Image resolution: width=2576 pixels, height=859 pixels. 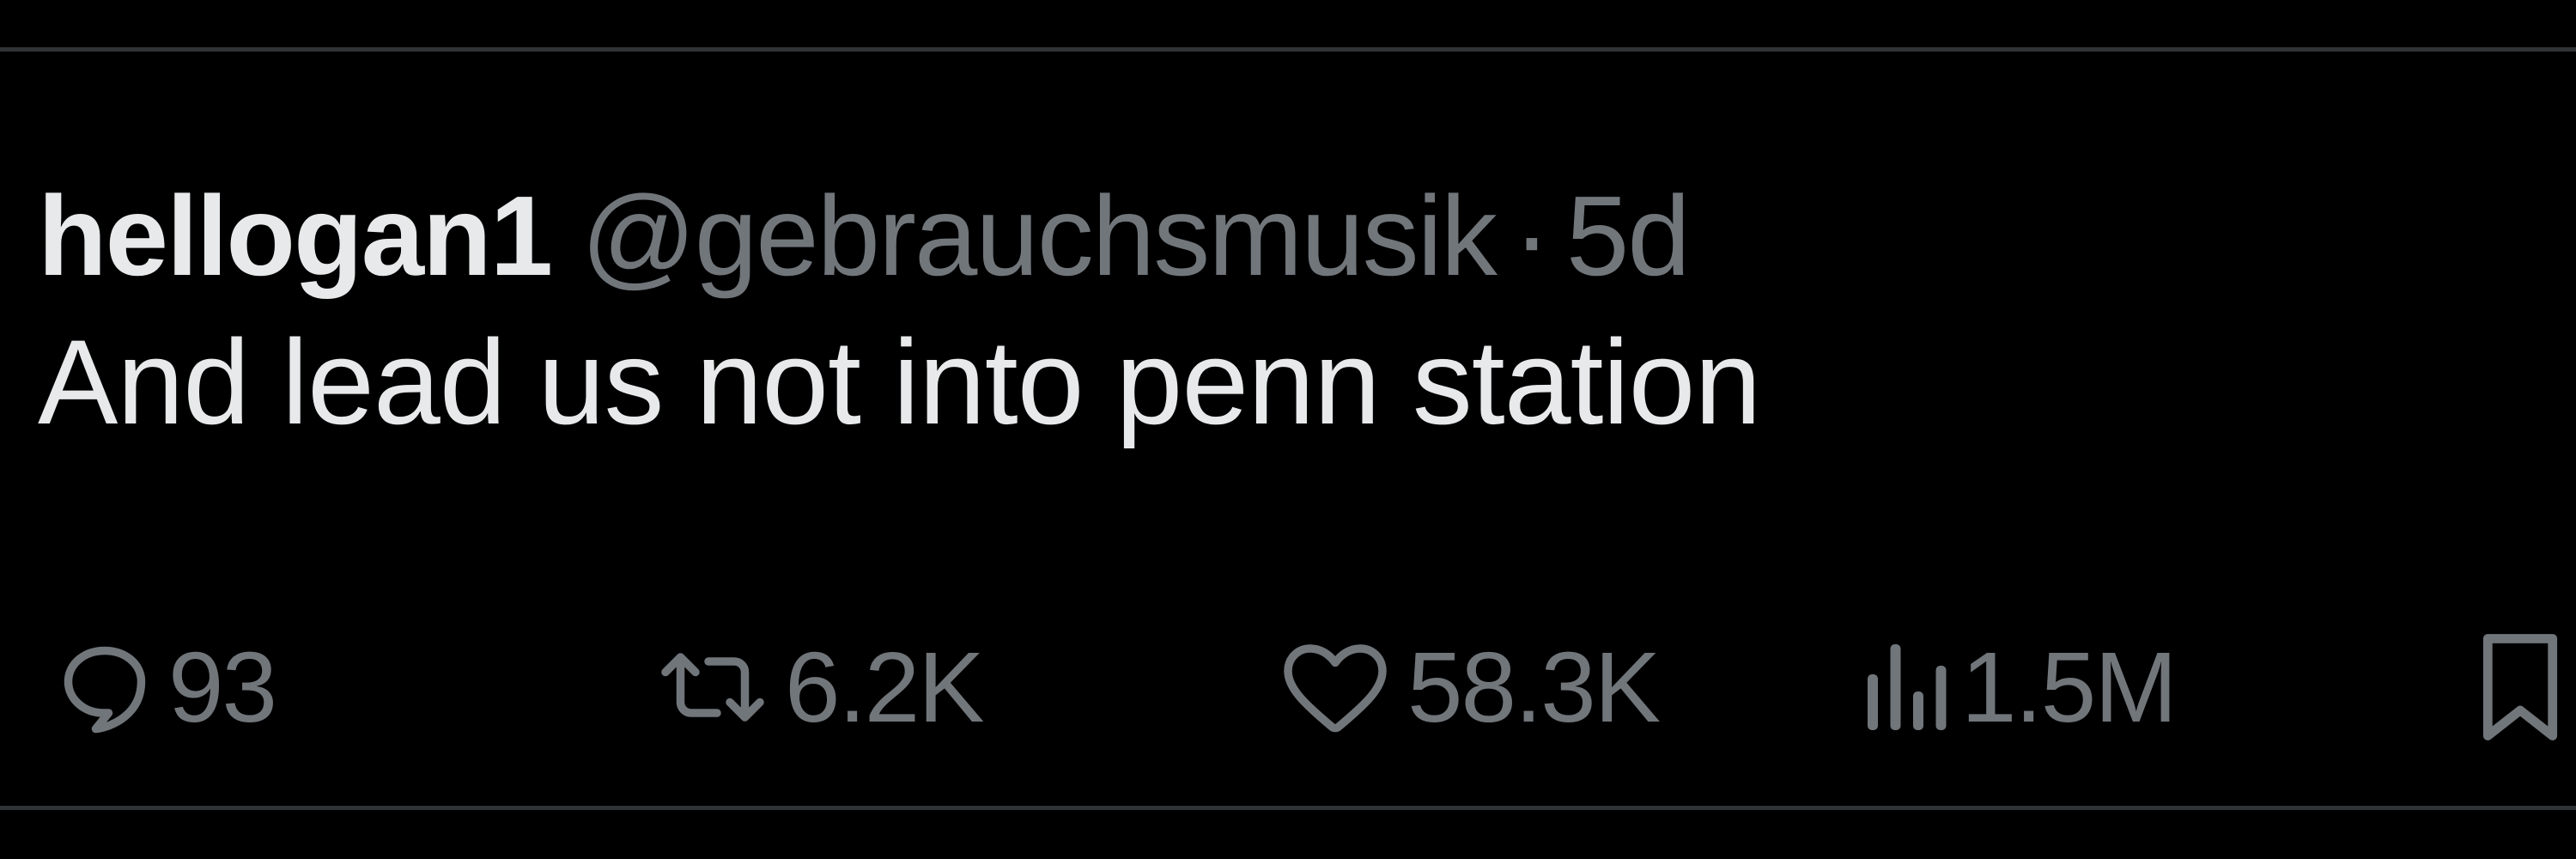 I want to click on tweet-text: And lead us not into penn station, so click(x=900, y=381).